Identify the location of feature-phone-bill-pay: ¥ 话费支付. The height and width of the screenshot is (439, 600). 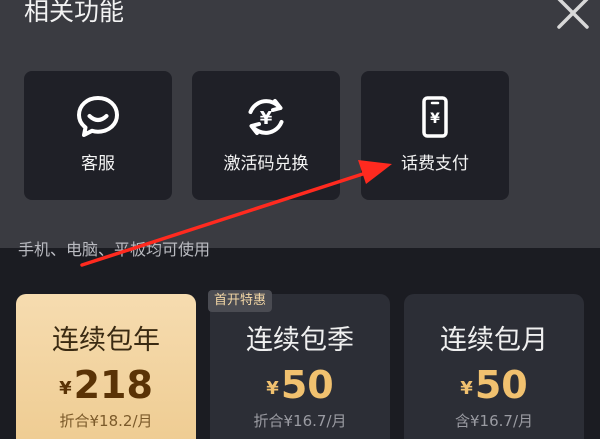
(435, 135).